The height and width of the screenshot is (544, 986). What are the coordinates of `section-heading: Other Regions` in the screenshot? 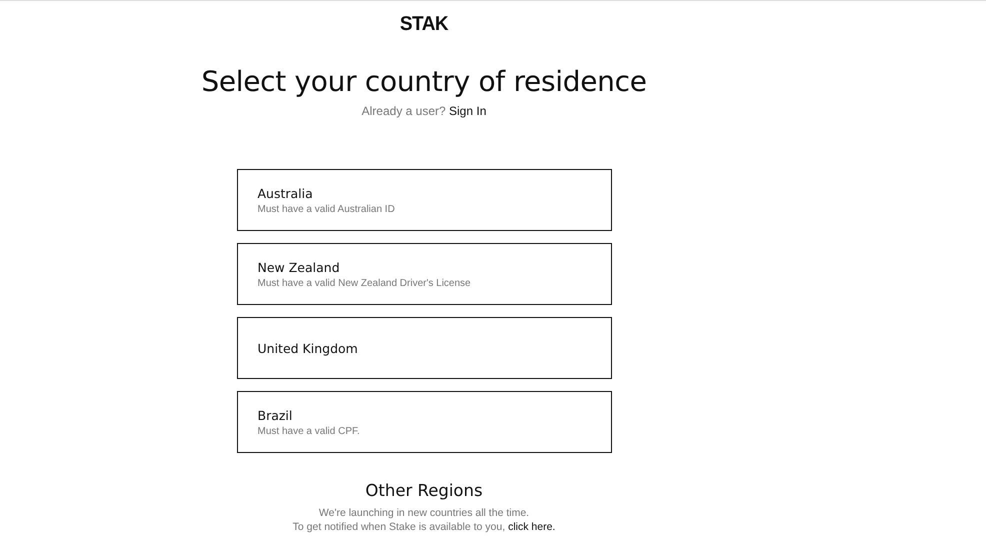 It's located at (424, 490).